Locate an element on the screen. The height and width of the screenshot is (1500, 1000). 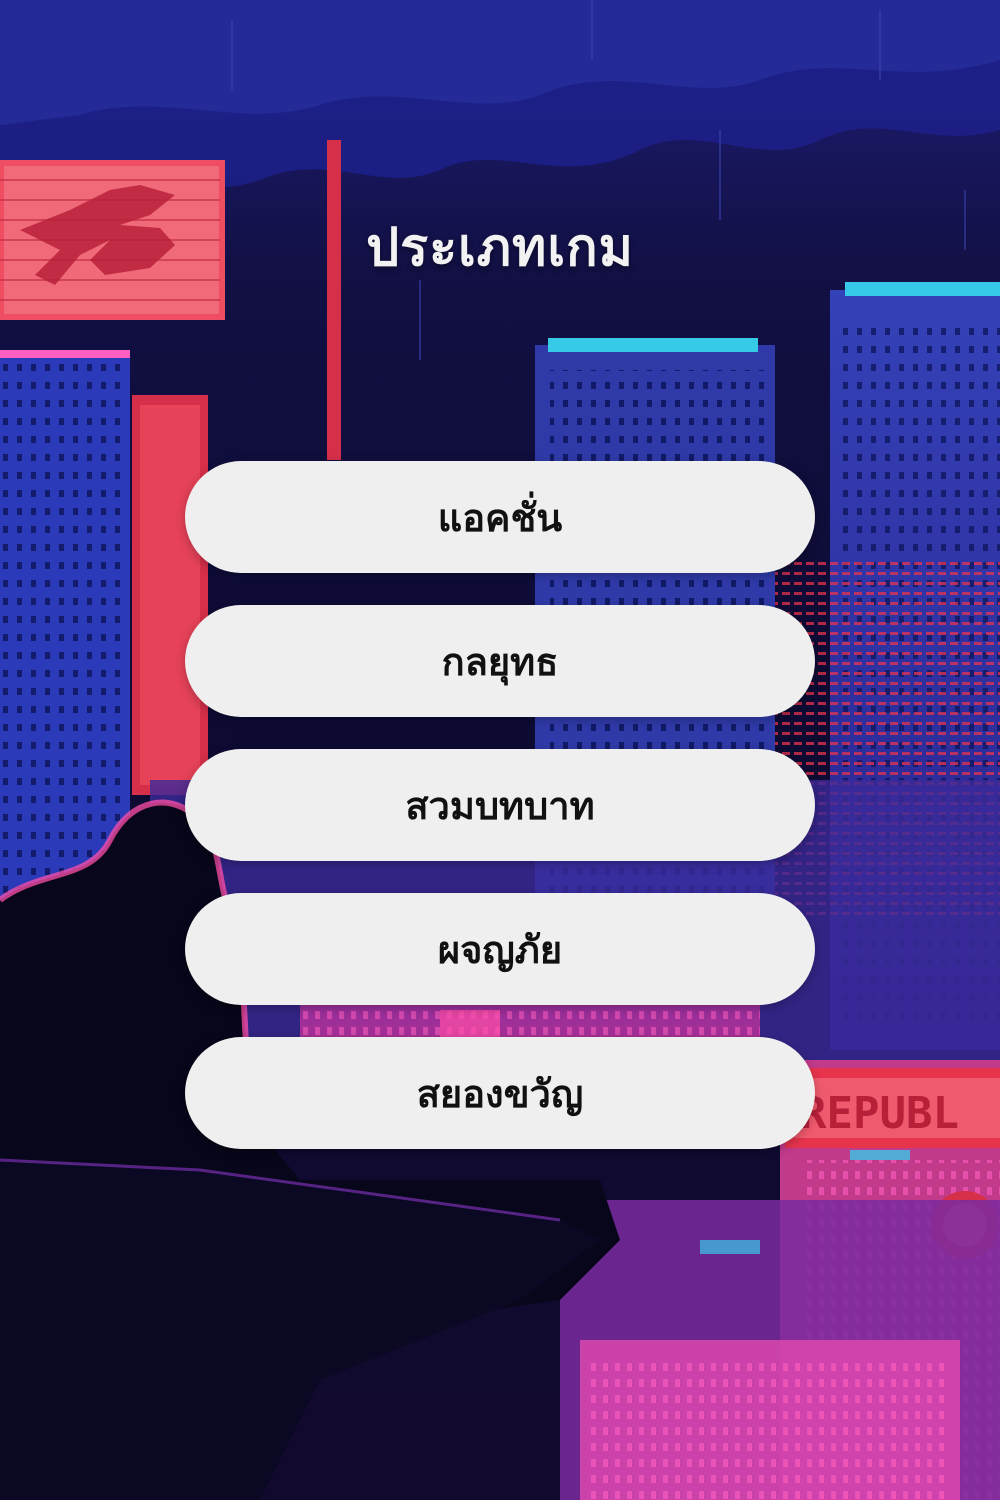
genre-button-action: แอคชั่น is located at coordinates (500, 517).